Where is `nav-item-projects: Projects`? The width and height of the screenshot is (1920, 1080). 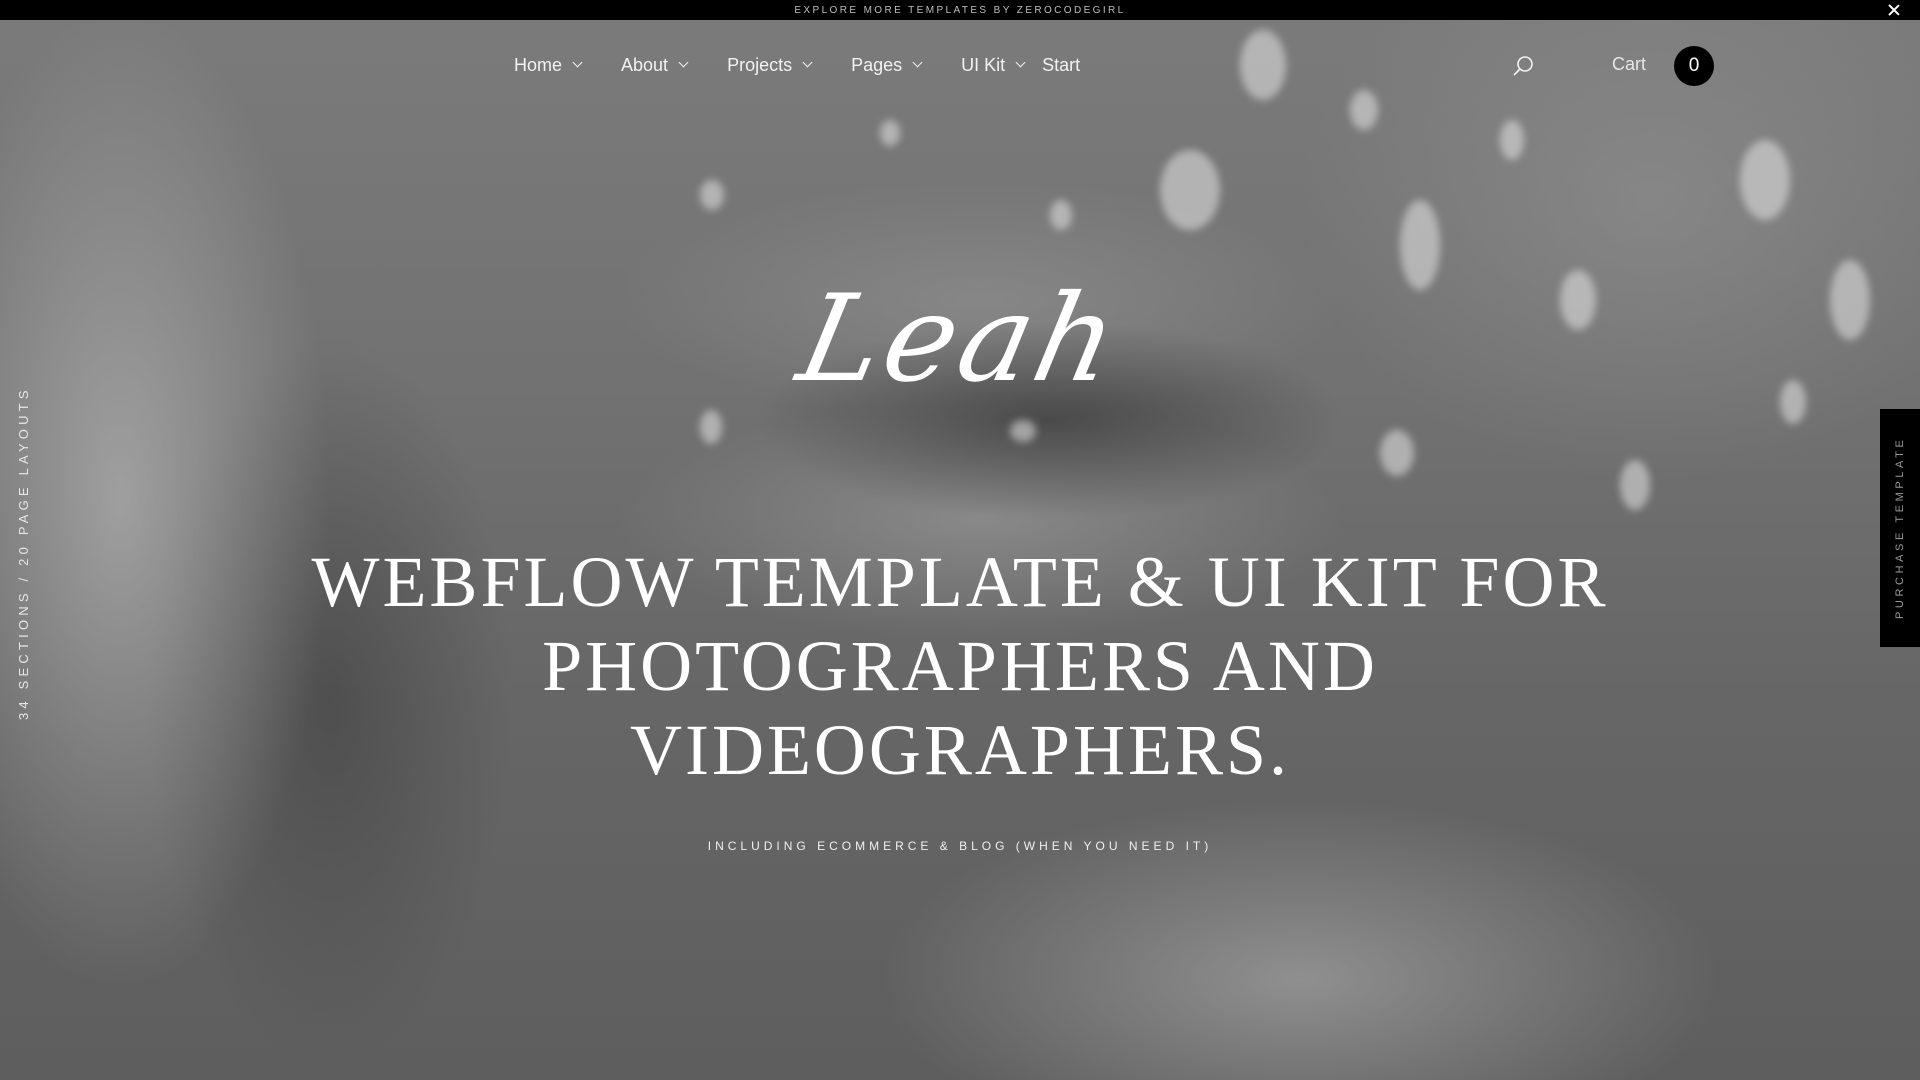 nav-item-projects: Projects is located at coordinates (770, 65).